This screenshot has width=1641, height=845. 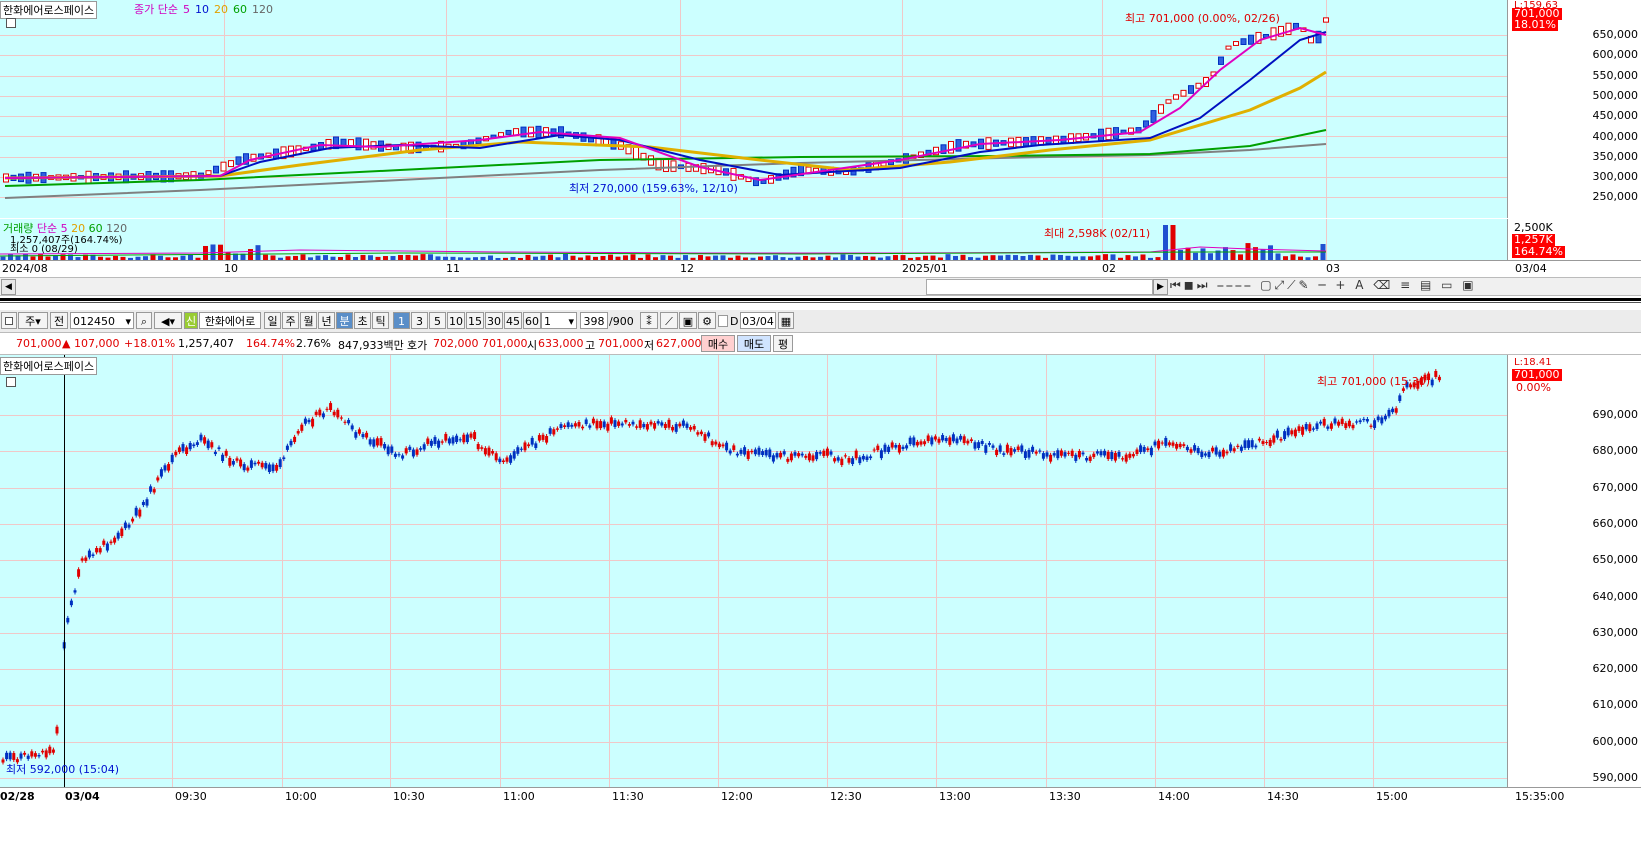 I want to click on x-tick-label: 09:30, so click(x=191, y=796).